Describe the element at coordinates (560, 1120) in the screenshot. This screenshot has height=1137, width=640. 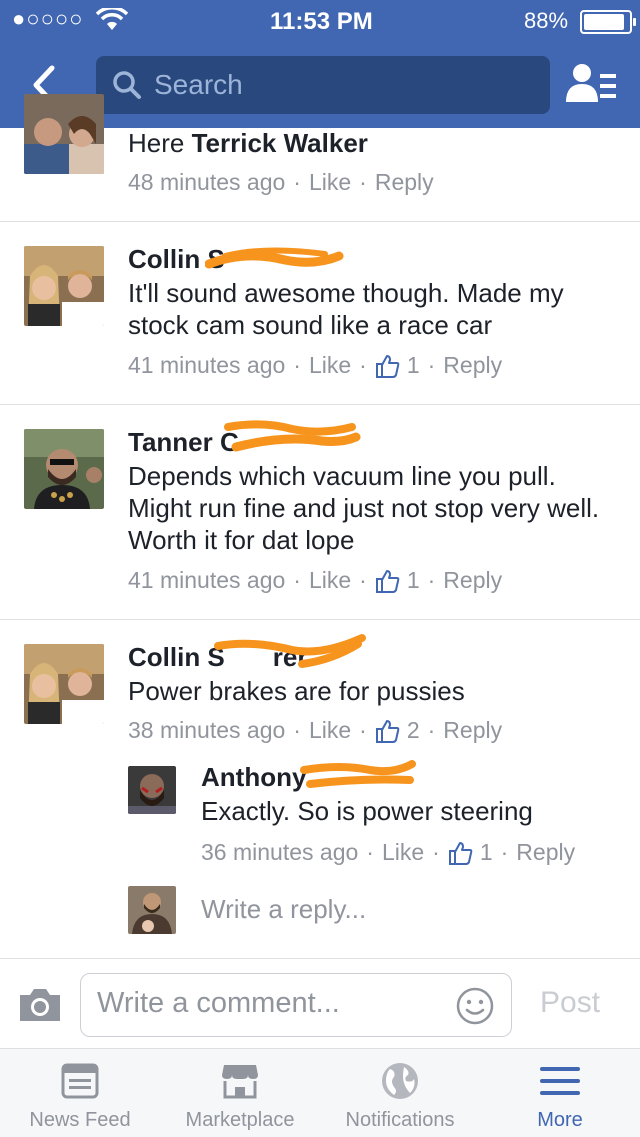
I see `tab-label: More` at that location.